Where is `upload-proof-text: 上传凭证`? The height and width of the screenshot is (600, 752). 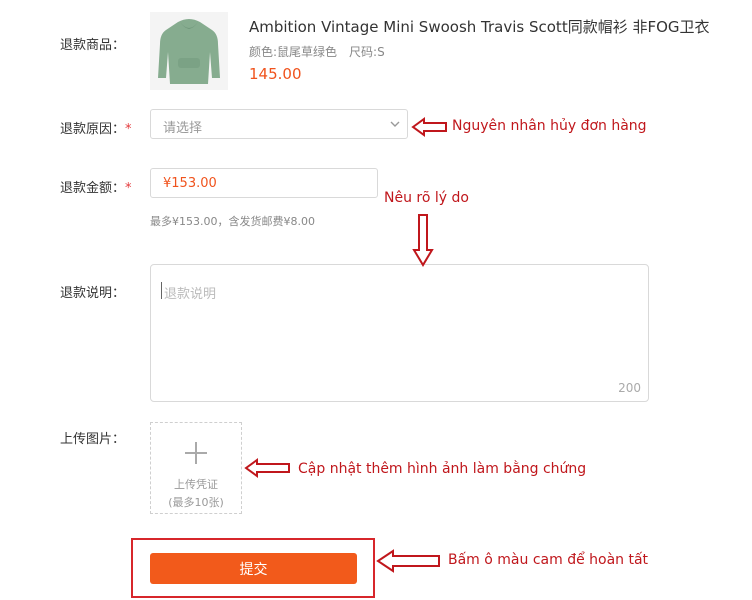
upload-proof-text: 上传凭证 is located at coordinates (196, 484).